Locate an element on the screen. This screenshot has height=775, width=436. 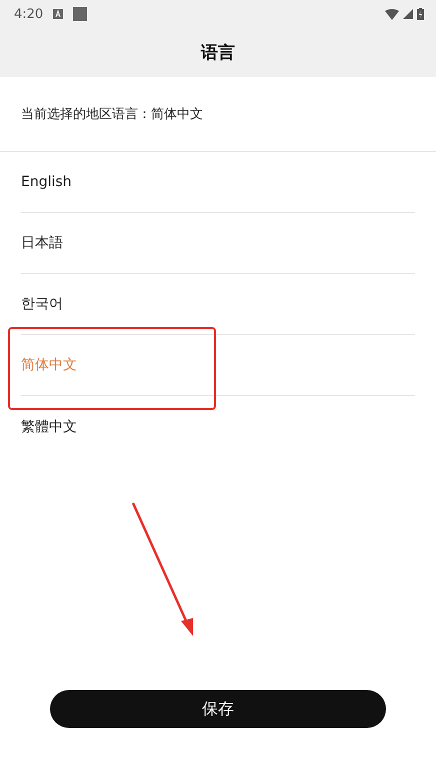
language-option: English is located at coordinates (218, 182).